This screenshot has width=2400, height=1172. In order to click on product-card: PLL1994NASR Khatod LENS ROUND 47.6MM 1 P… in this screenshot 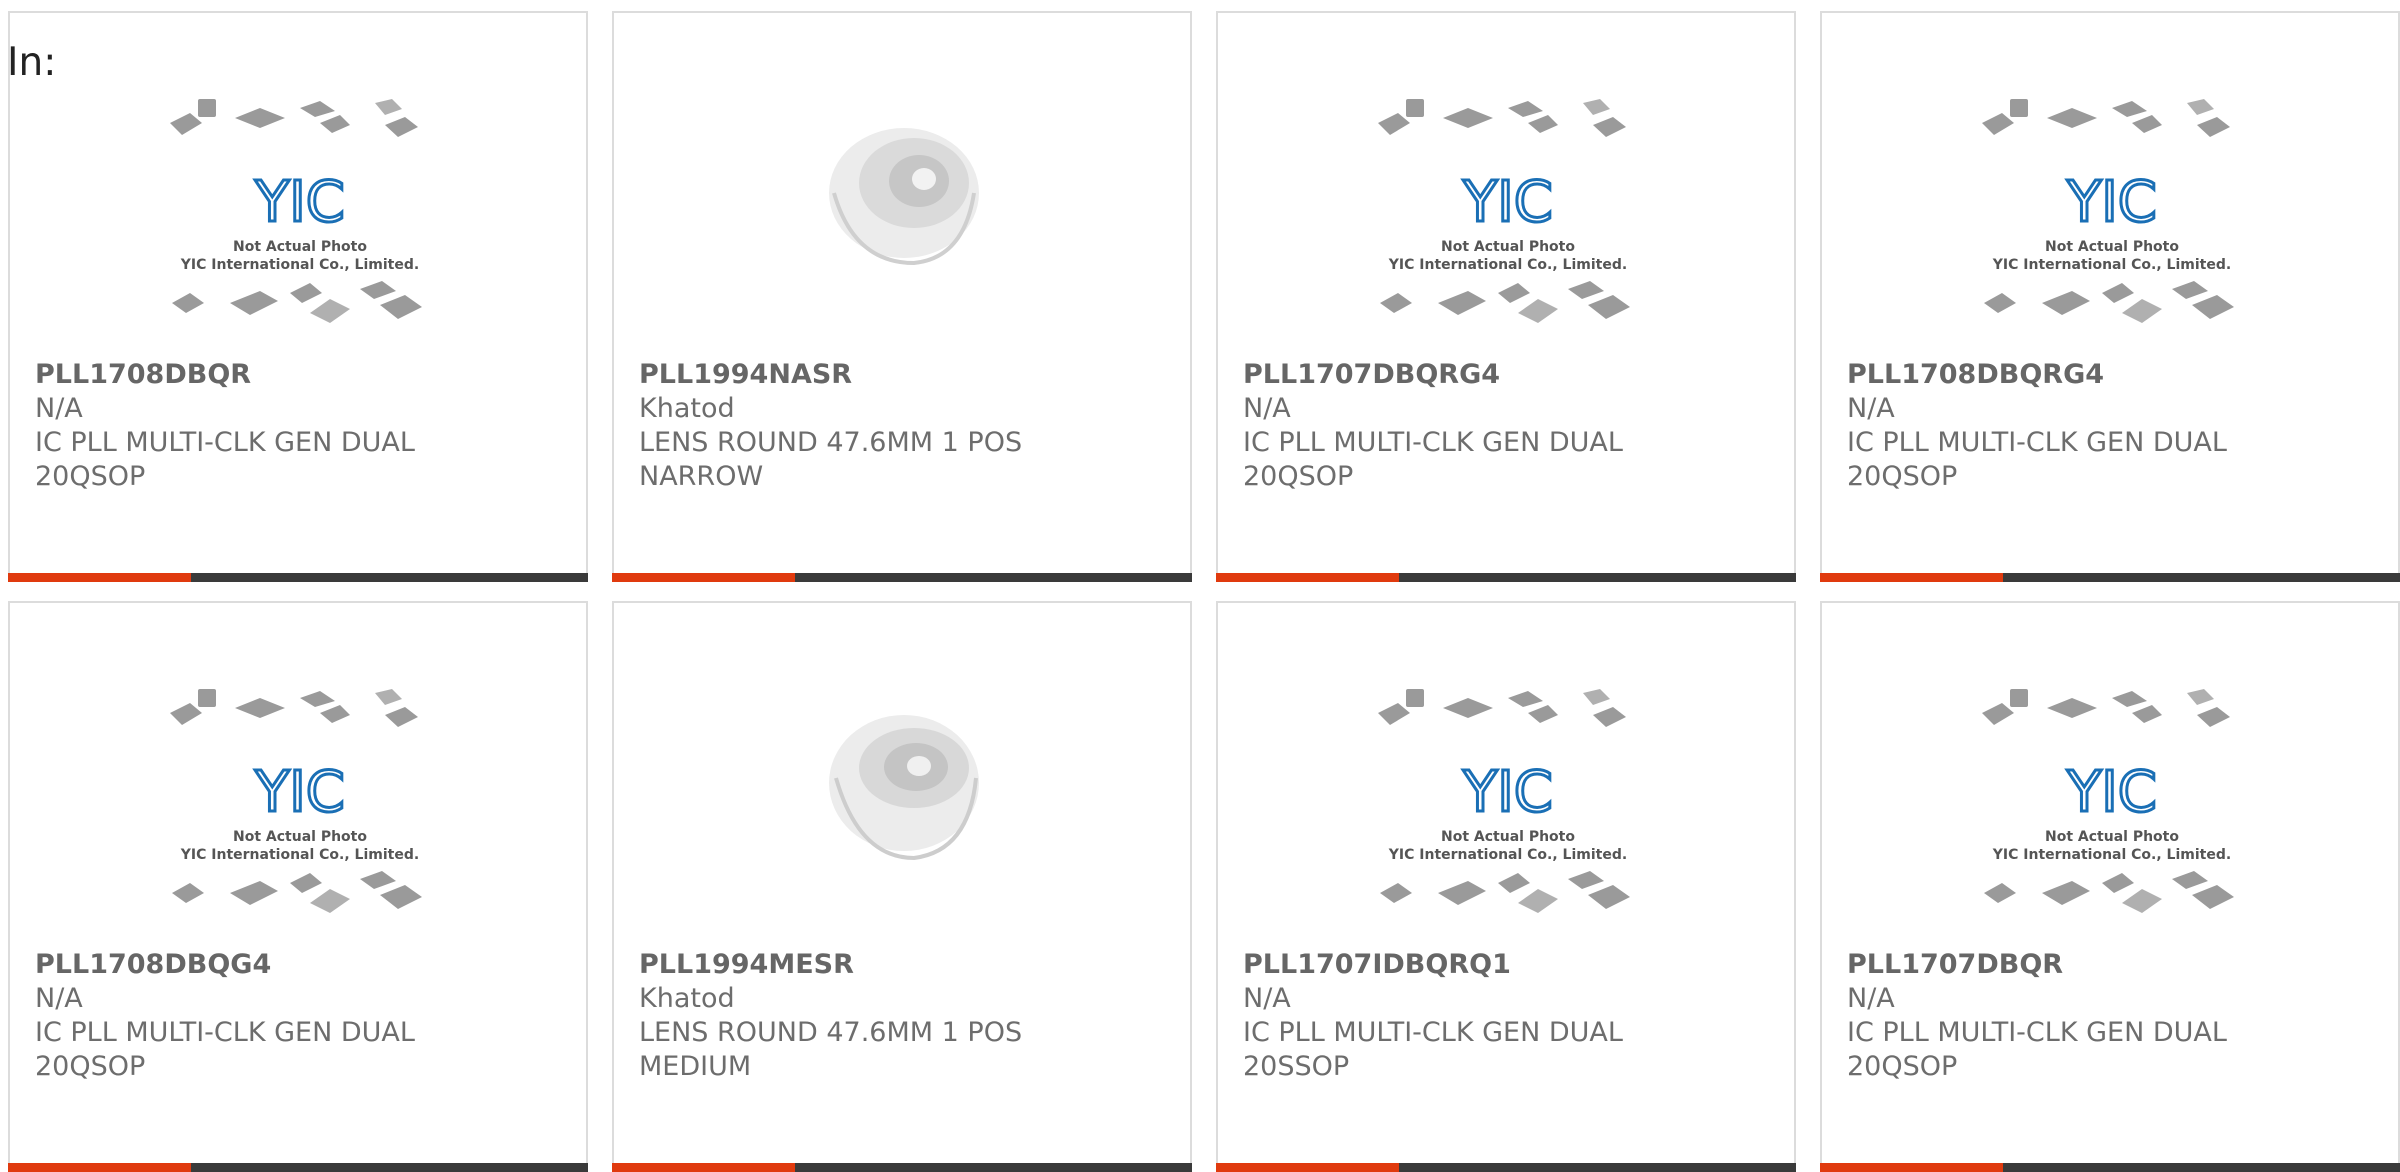, I will do `click(902, 296)`.